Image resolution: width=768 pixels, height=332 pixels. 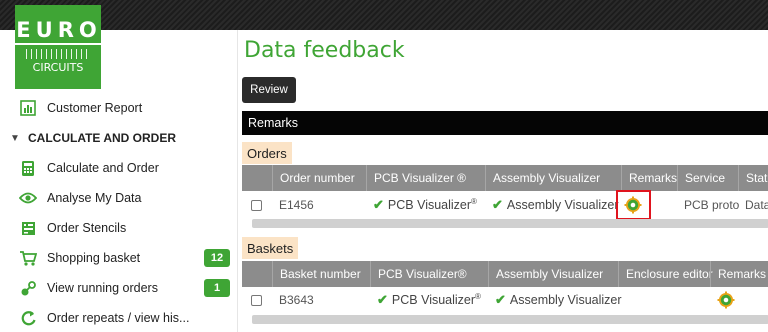 I want to click on logo-text-circuits: CIRCUITS, so click(x=58, y=67).